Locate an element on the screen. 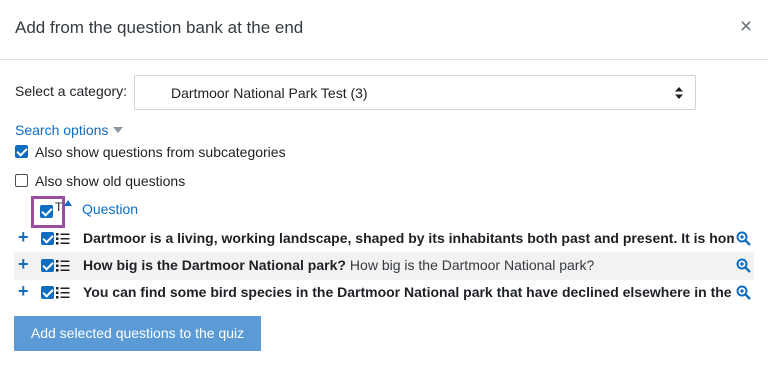  search-options-toggle: Search options is located at coordinates (69, 130).